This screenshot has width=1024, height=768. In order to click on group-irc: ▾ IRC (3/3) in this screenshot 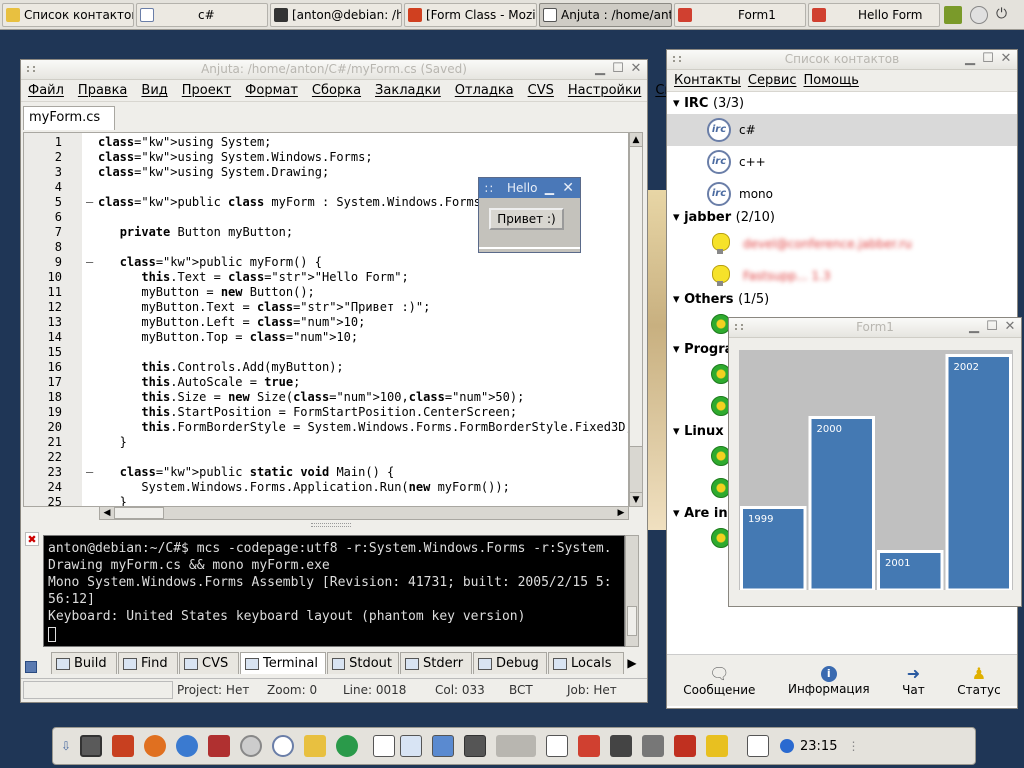, I will do `click(708, 103)`.